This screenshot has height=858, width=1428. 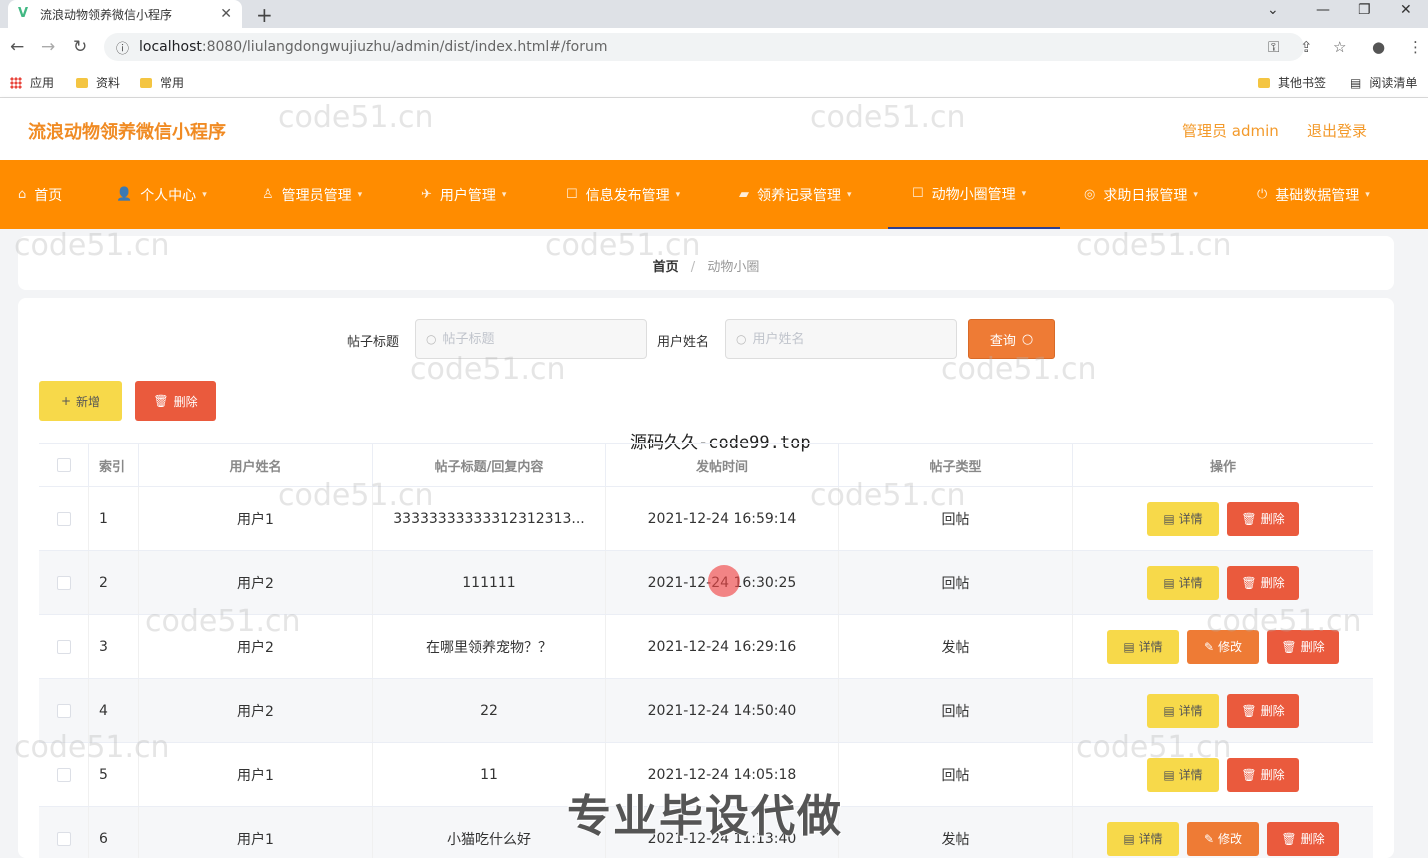 I want to click on title-search-field, so click(x=537, y=339).